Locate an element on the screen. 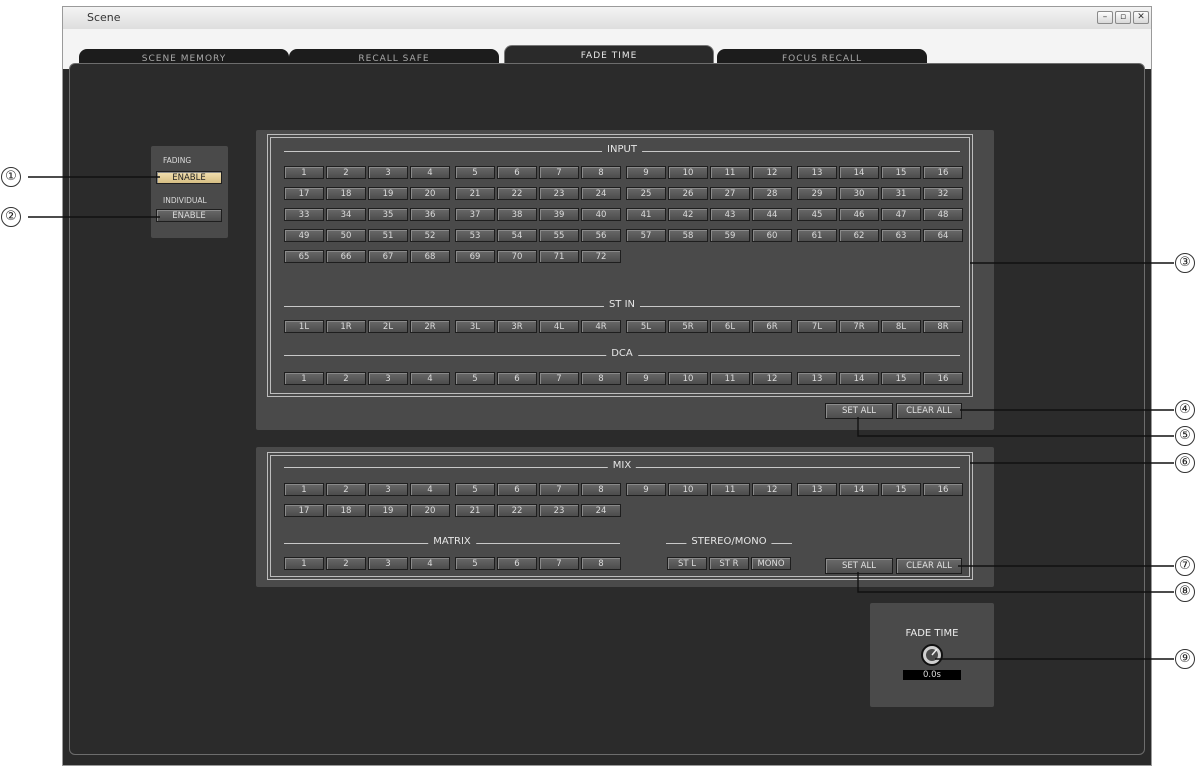  callout-9: ⑨ is located at coordinates (1185, 659).